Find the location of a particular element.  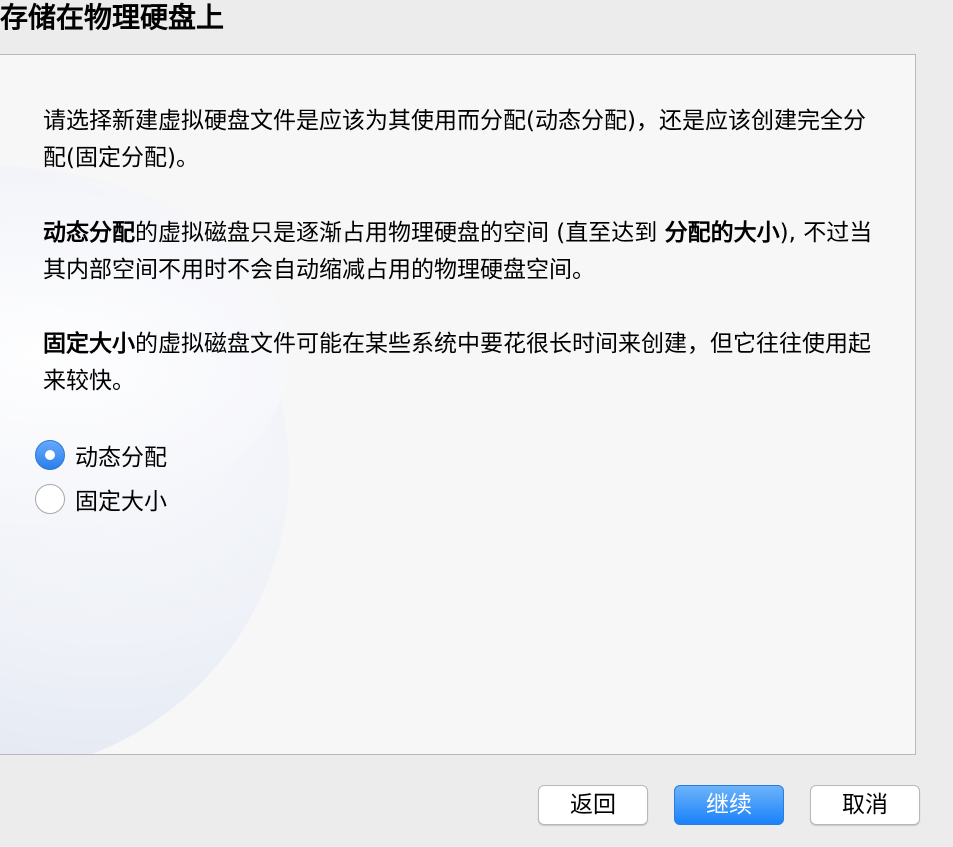

description-text-2a: 的虚拟磁盘只是逐渐占用物理硬盘的空间 (直至达到 is located at coordinates (400, 233).